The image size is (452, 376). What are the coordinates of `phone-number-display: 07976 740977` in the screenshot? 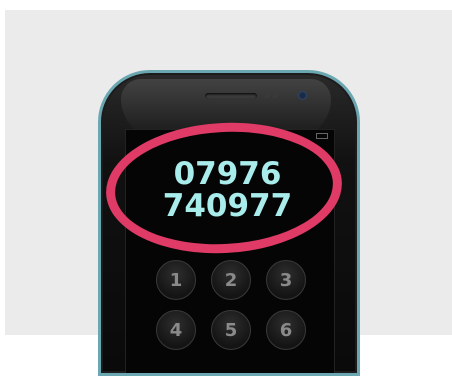 It's located at (227, 190).